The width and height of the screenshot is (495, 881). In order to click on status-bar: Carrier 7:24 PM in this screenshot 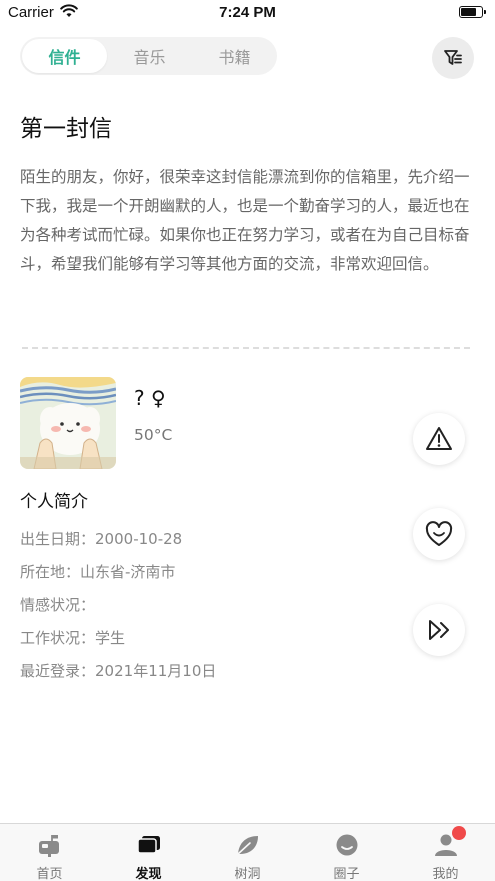, I will do `click(247, 13)`.